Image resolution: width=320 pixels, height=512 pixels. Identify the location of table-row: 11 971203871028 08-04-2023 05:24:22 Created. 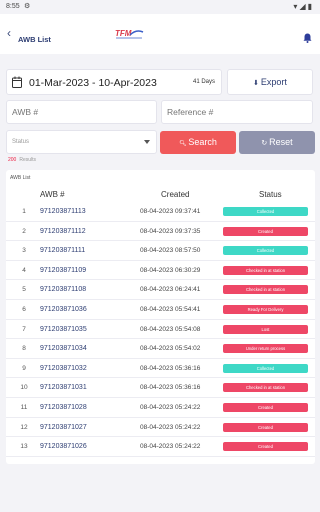
(160, 408).